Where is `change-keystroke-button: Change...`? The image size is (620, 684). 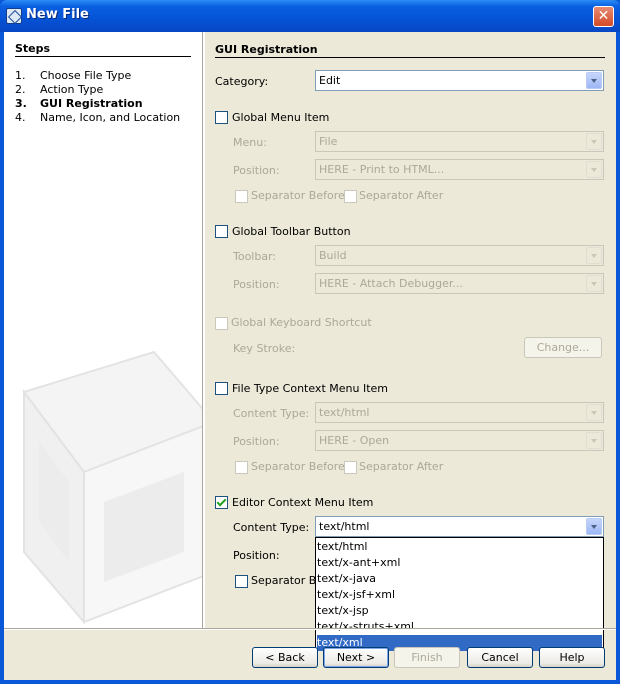
change-keystroke-button: Change... is located at coordinates (563, 347).